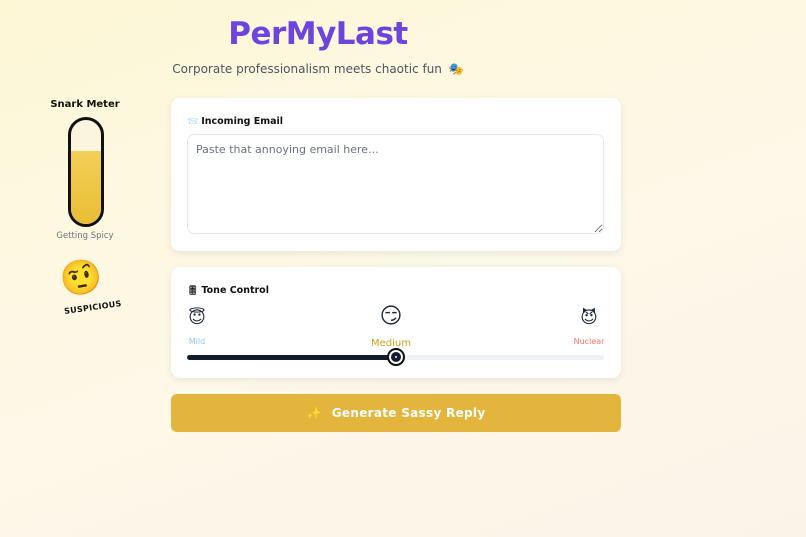  Describe the element at coordinates (291, 357) in the screenshot. I see `tone-slider-fill` at that location.